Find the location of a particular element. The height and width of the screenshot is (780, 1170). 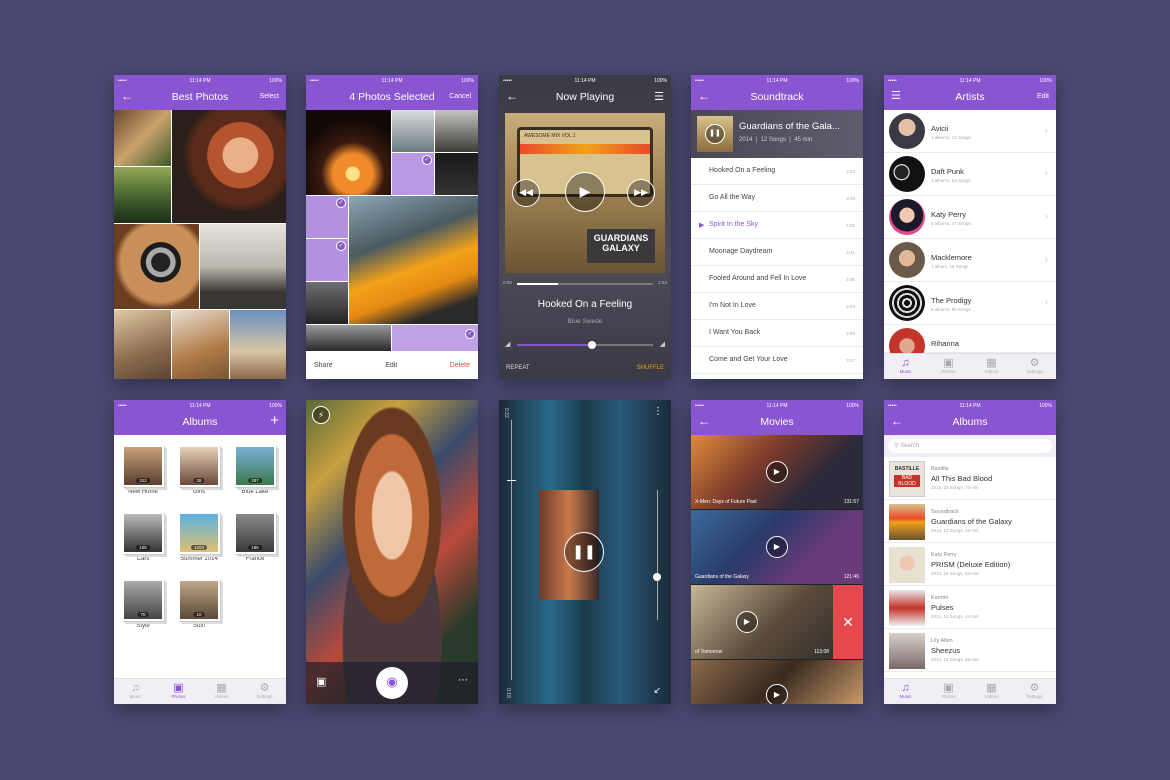

photo-van is located at coordinates (413, 131).